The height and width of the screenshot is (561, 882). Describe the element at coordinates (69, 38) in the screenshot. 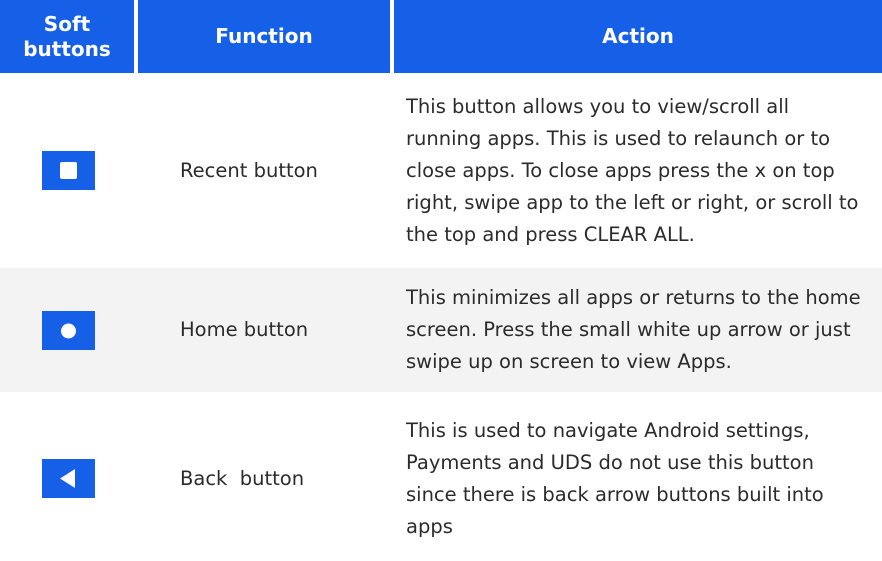

I see `header-soft-buttons: Soft buttons` at that location.